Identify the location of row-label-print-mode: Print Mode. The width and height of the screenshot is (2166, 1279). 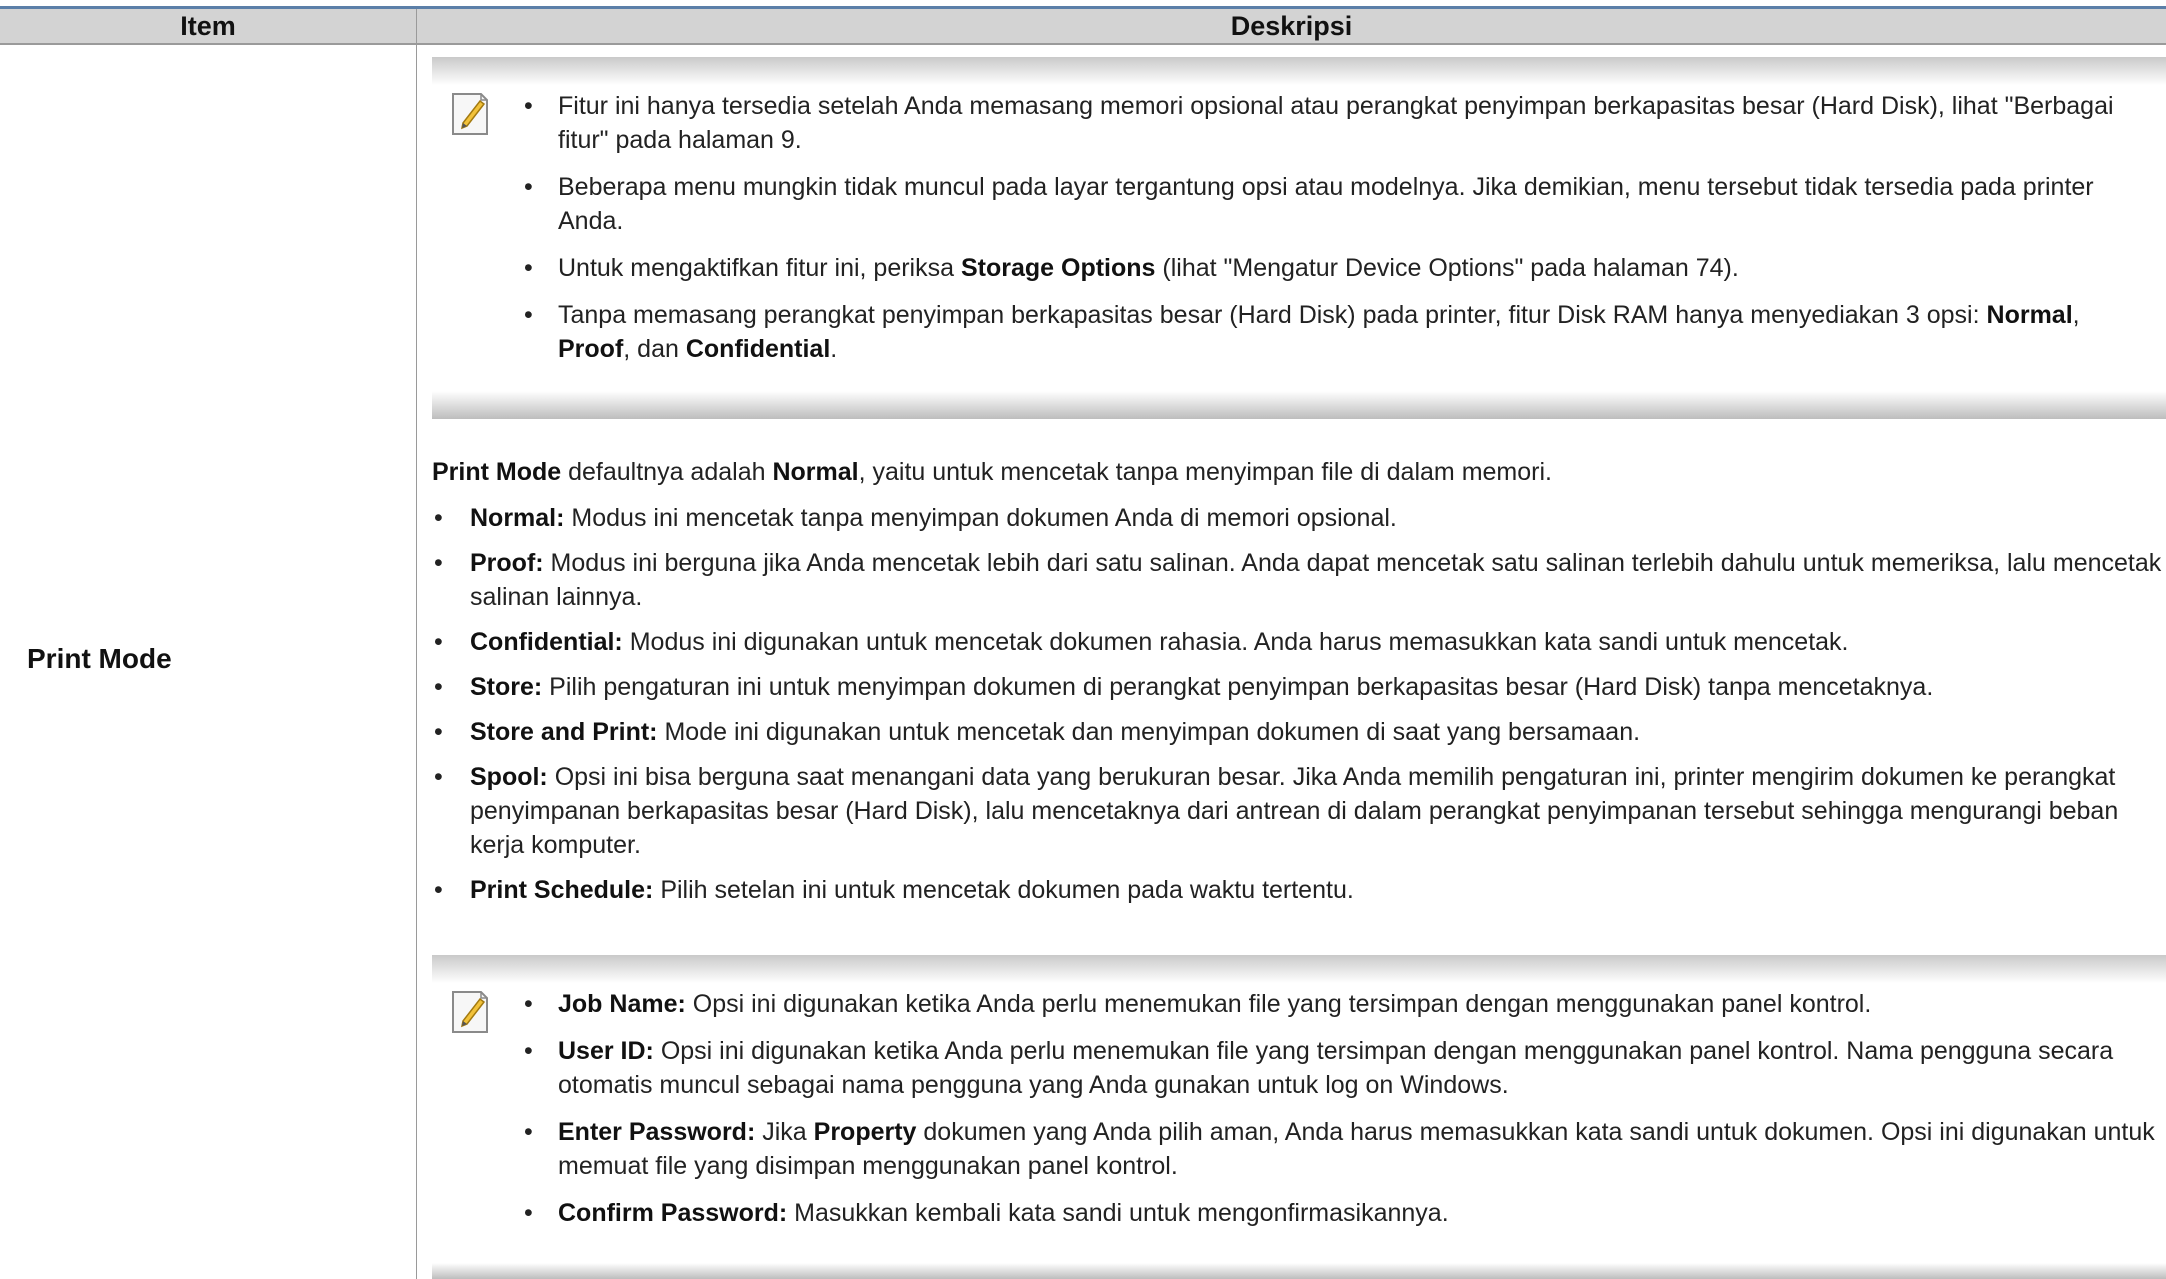
(99, 658).